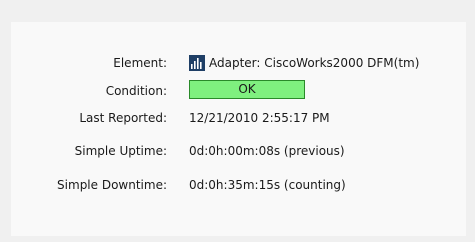 Image resolution: width=475 pixels, height=242 pixels. I want to click on condition-value: OK, so click(247, 89).